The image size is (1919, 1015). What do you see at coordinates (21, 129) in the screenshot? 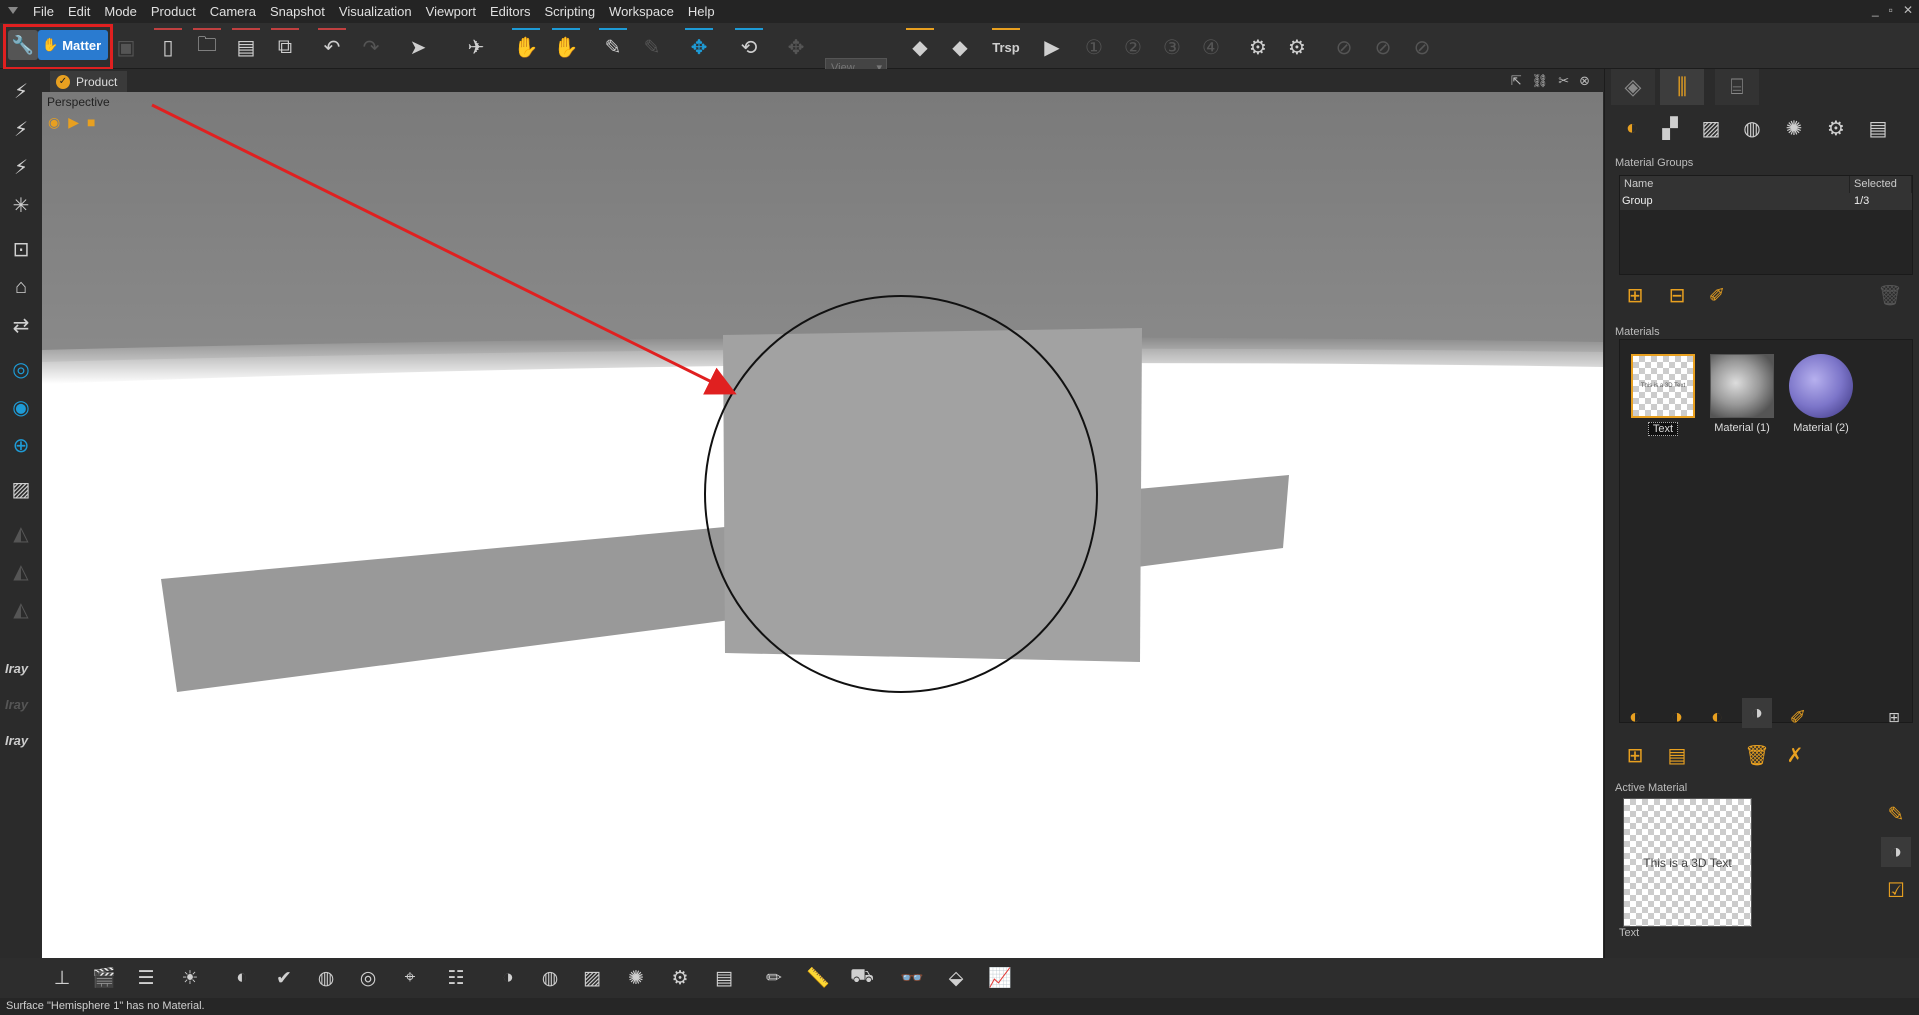
I see `lightning-2-button: ⚡` at bounding box center [21, 129].